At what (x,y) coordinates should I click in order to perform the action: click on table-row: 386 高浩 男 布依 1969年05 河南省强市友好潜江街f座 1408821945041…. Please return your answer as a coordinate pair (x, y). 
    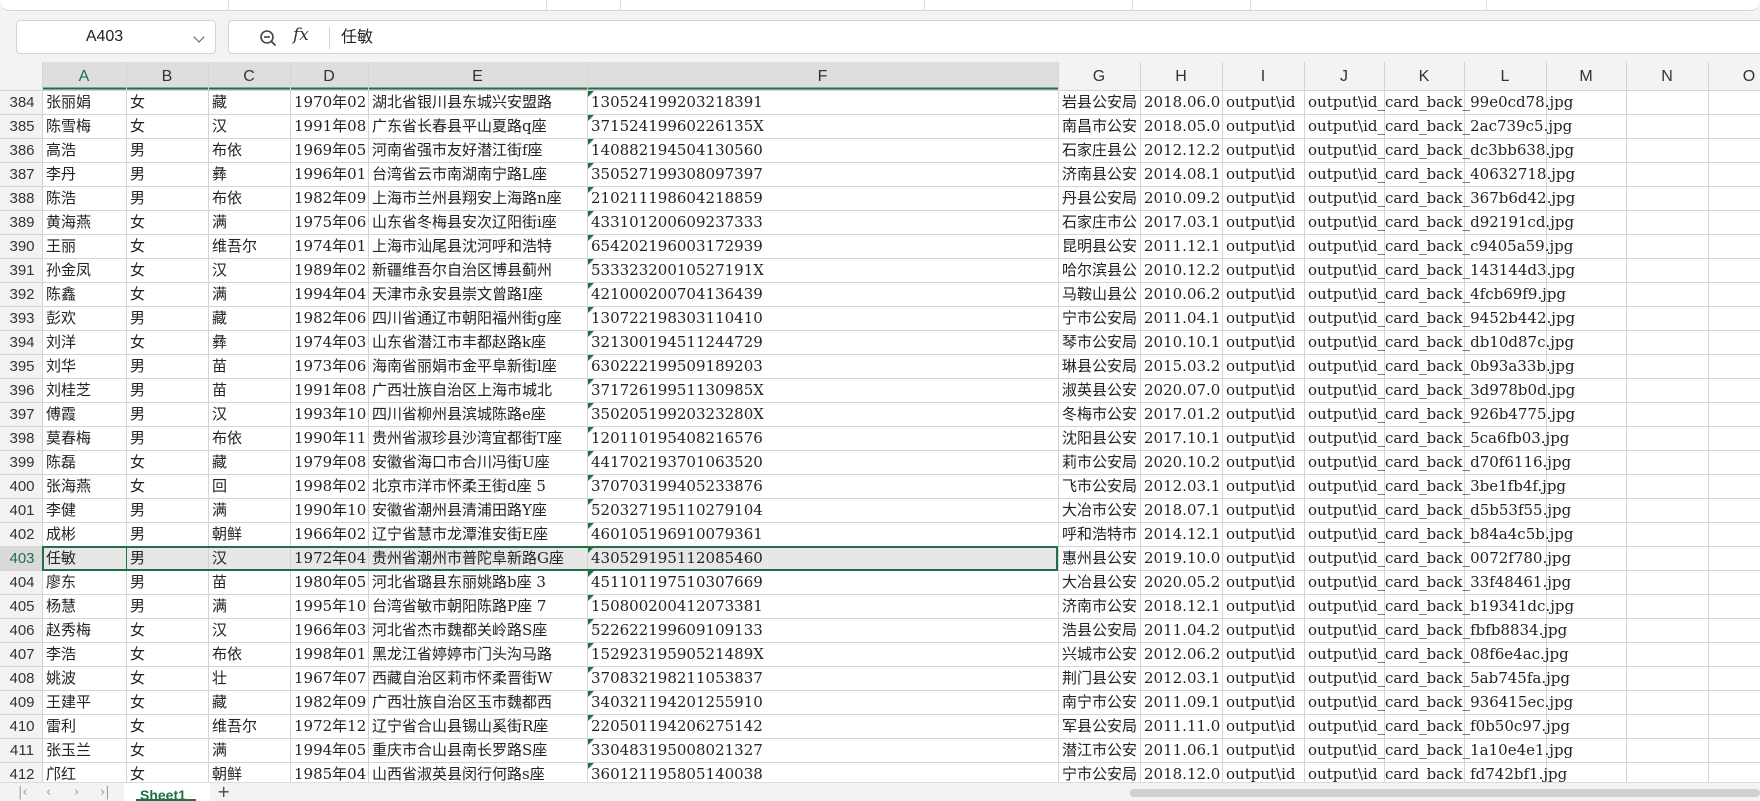
    Looking at the image, I should click on (792, 149).